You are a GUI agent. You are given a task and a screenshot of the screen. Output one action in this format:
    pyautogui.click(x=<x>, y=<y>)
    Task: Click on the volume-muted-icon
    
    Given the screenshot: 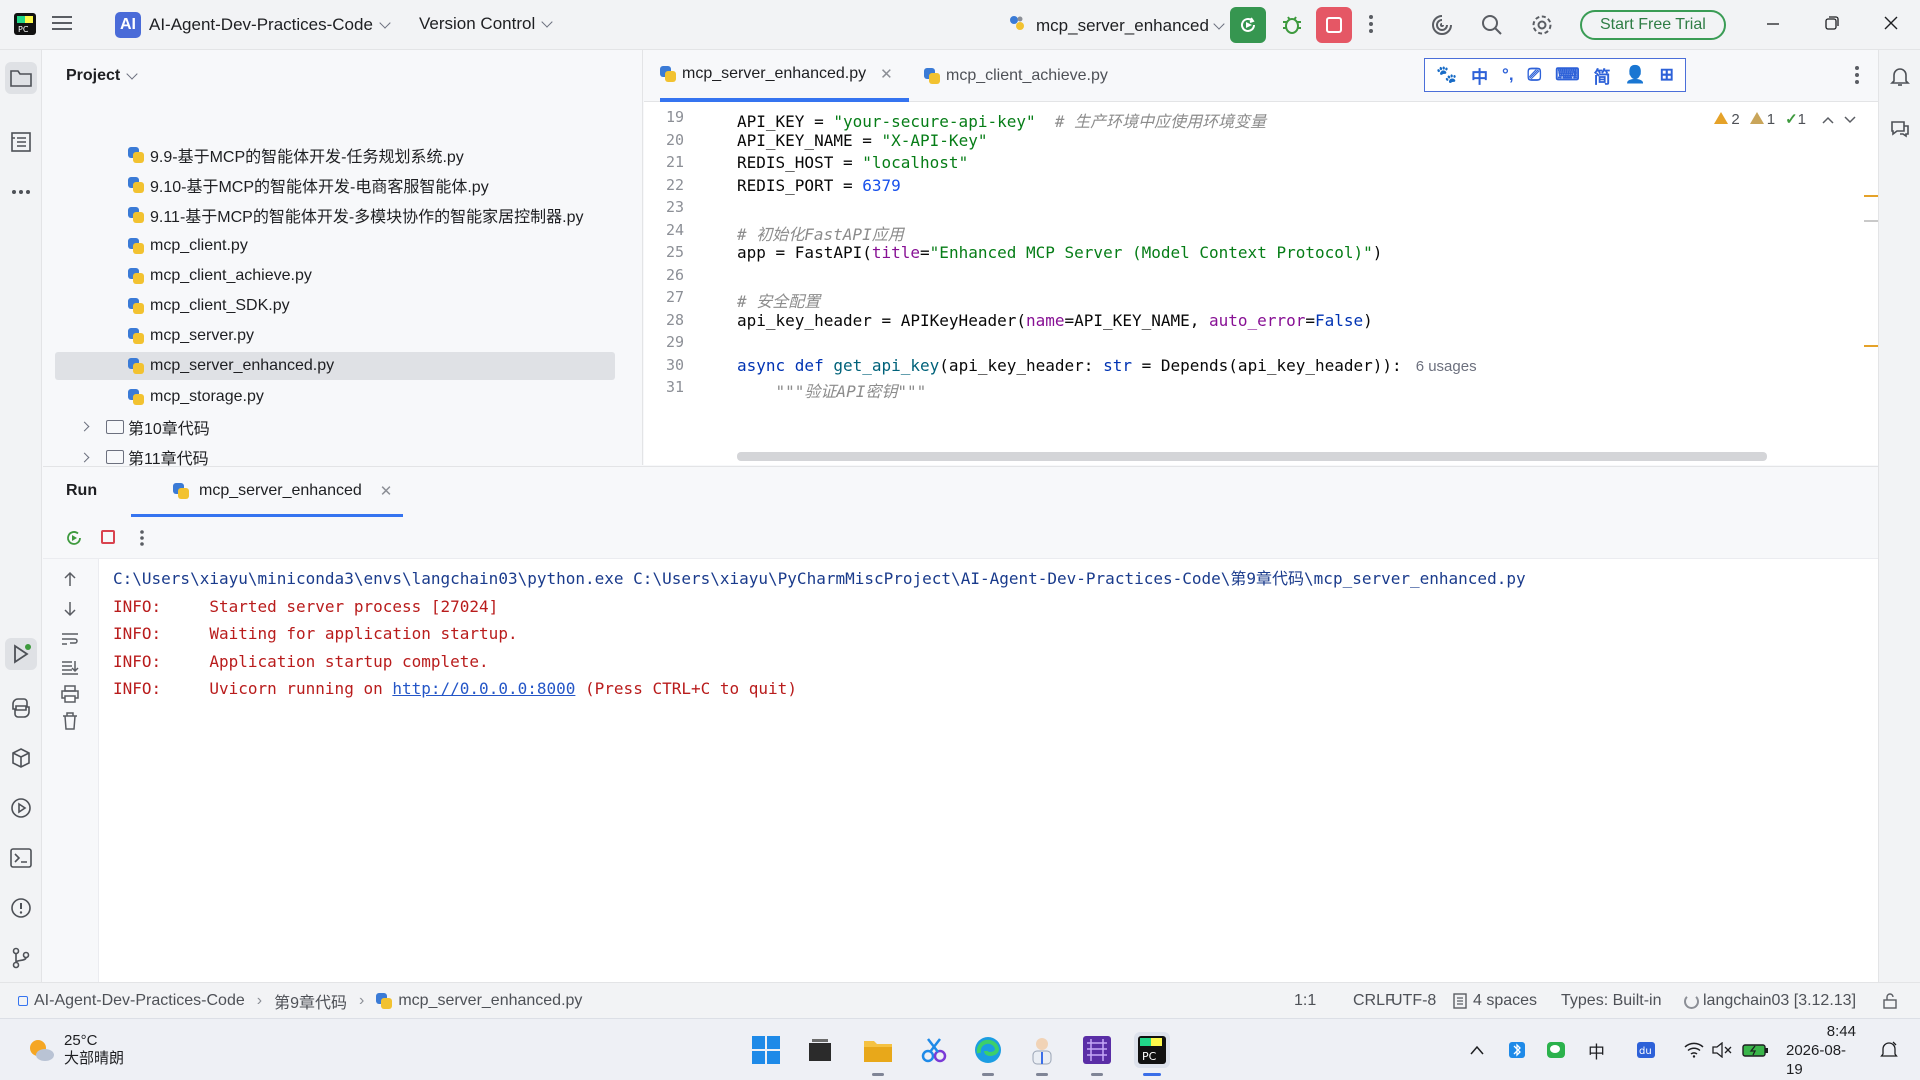 What is the action you would take?
    pyautogui.click(x=1722, y=1049)
    